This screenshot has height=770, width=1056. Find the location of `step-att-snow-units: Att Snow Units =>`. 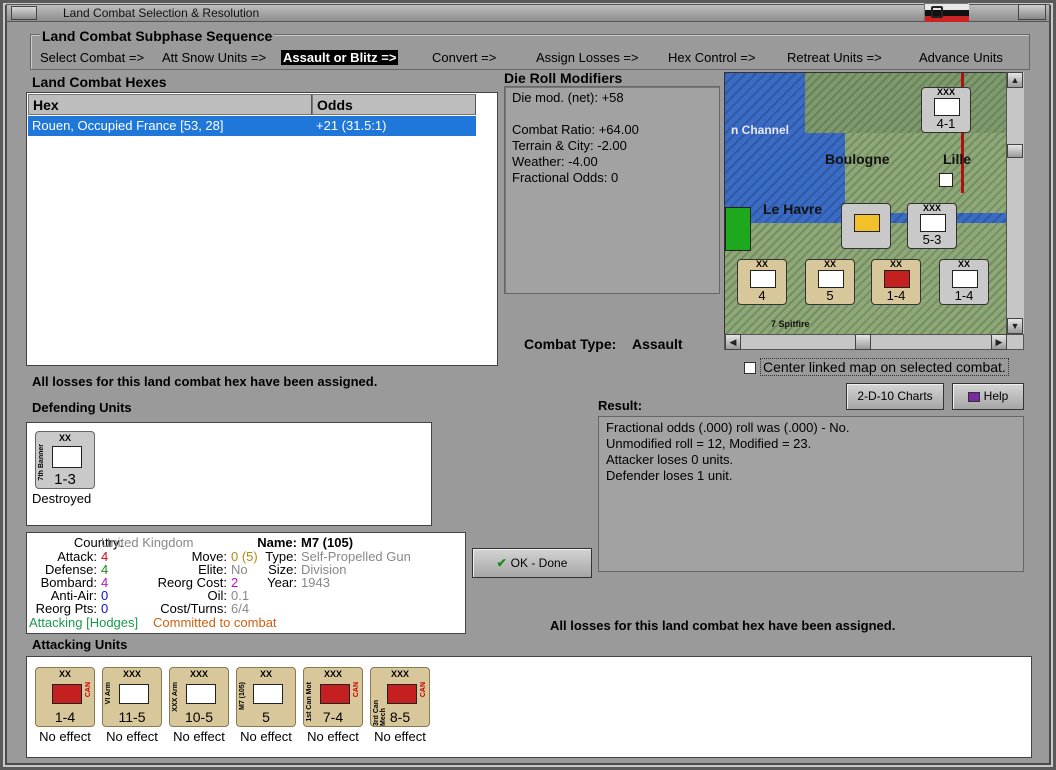

step-att-snow-units: Att Snow Units => is located at coordinates (214, 57).